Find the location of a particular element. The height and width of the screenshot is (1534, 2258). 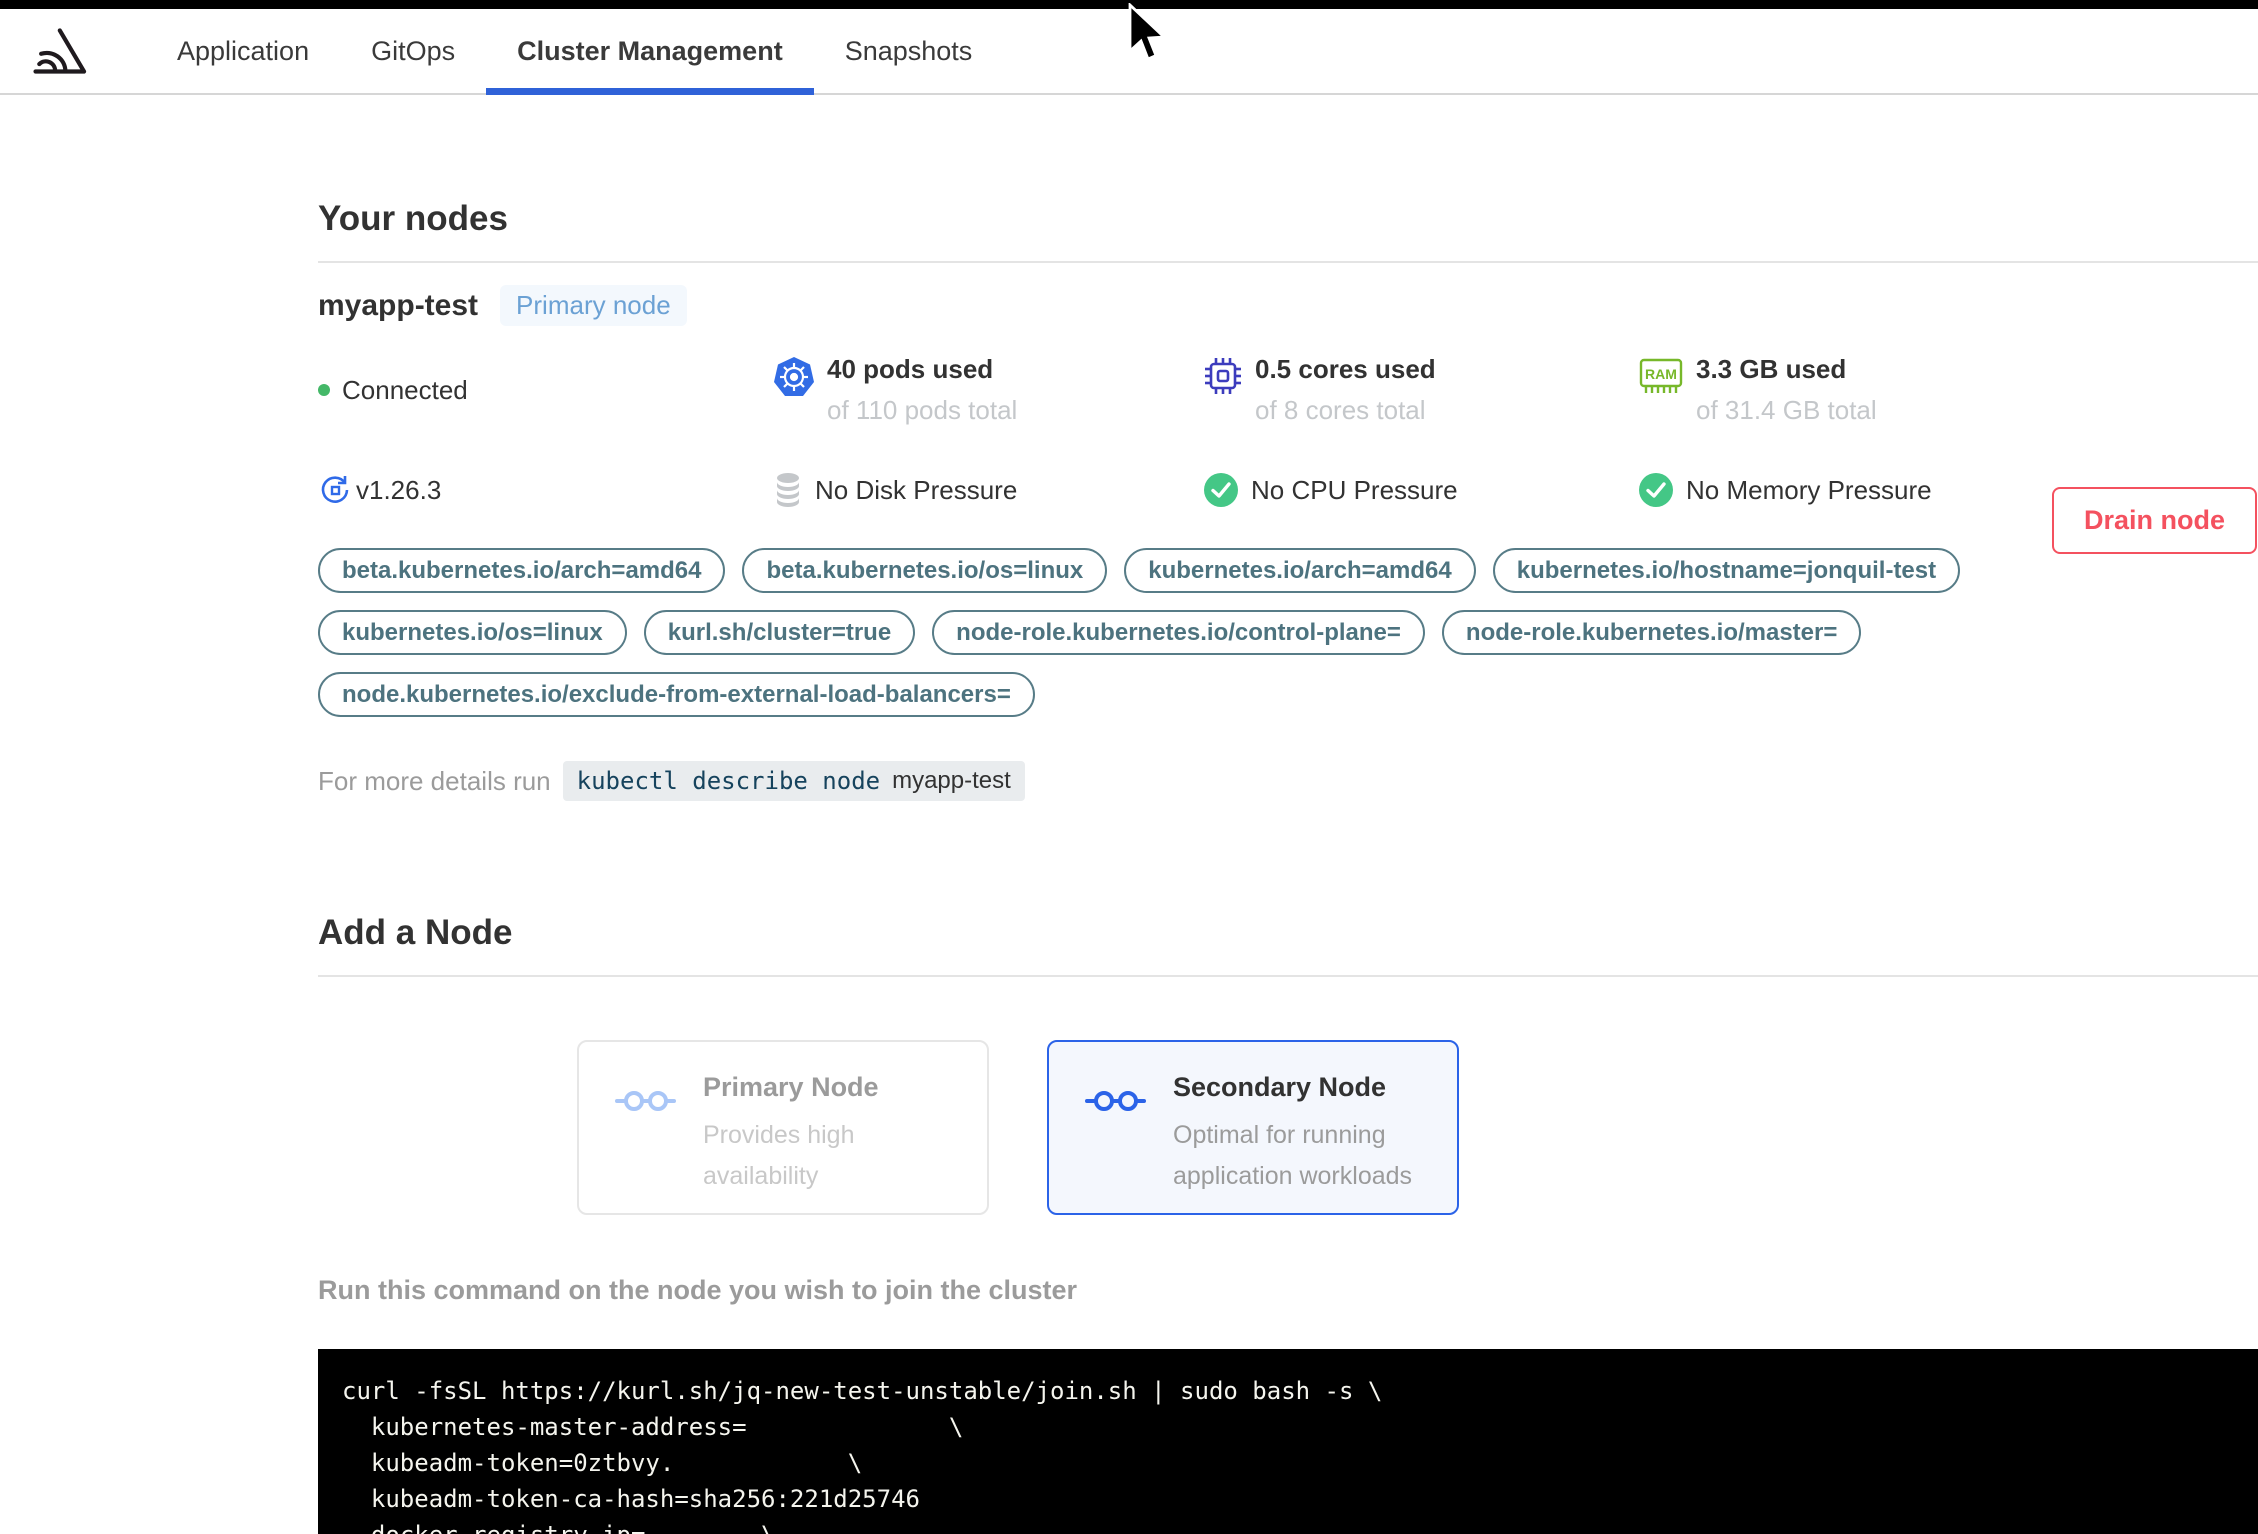

cpu-stat: 0.5 cores used of 8 cores total is located at coordinates (1420, 390).